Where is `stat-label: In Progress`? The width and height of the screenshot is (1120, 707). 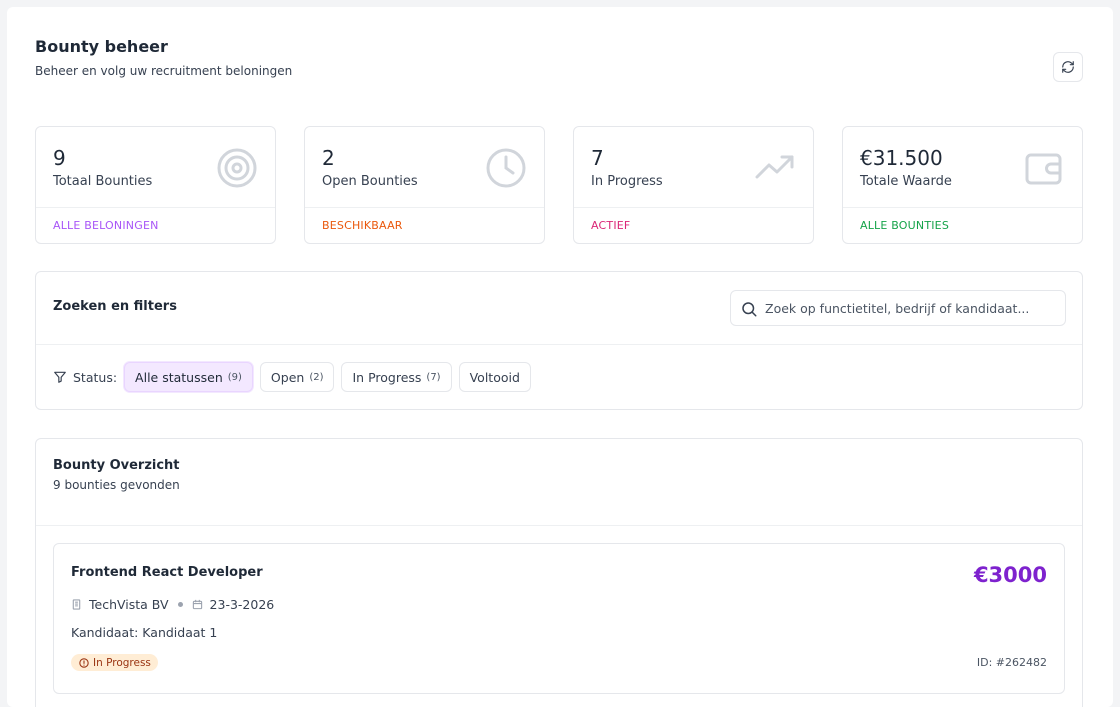 stat-label: In Progress is located at coordinates (627, 181).